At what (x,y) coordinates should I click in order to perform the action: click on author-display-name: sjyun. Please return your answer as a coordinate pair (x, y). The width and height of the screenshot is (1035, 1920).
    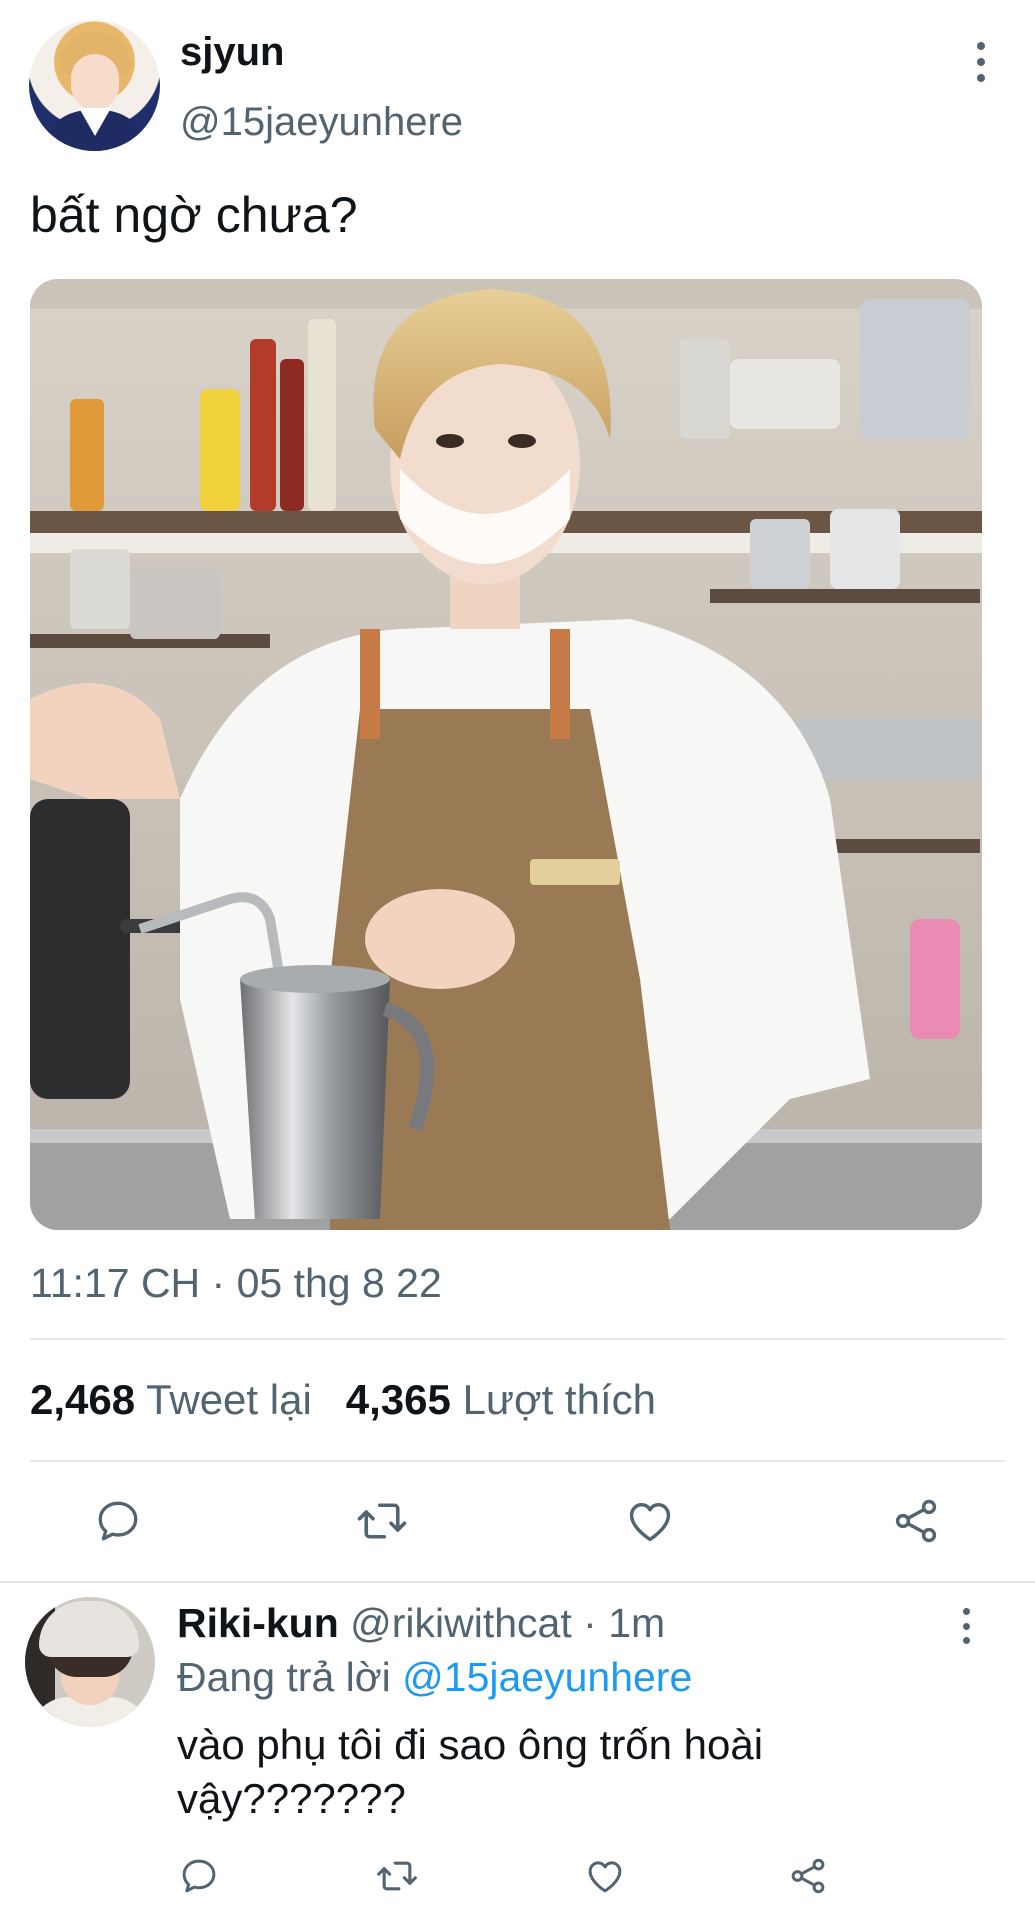
    Looking at the image, I should click on (232, 52).